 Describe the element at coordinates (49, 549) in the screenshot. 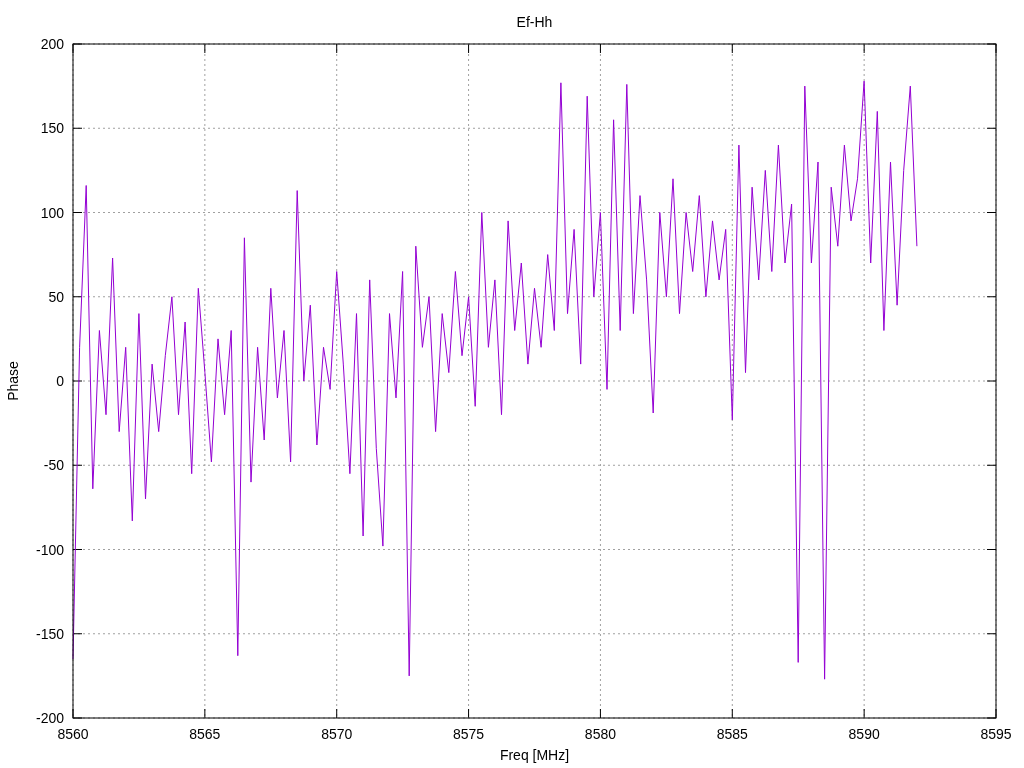

I see `tick-label: -100` at that location.